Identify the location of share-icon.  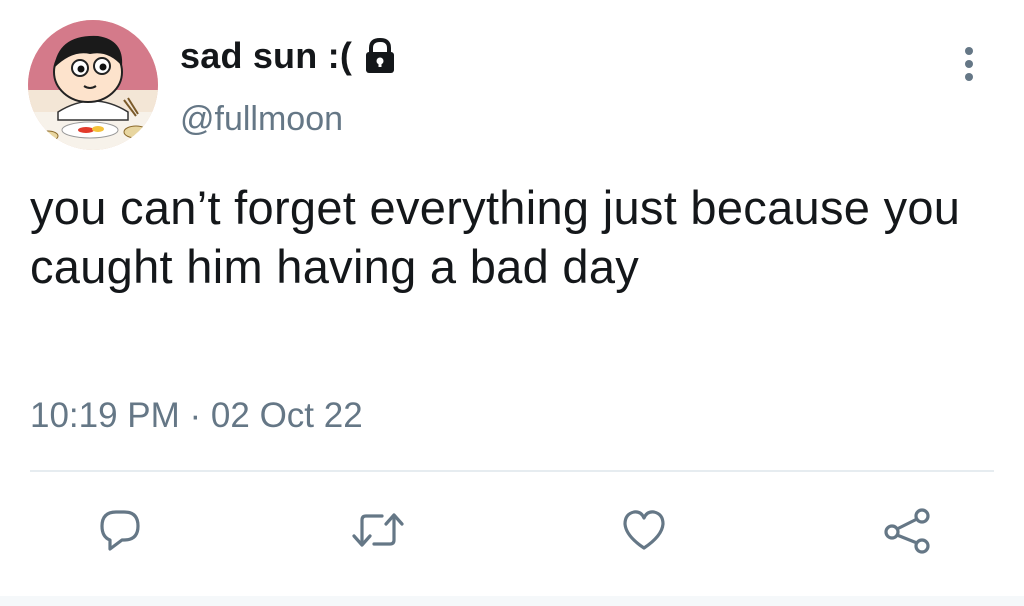
(907, 531).